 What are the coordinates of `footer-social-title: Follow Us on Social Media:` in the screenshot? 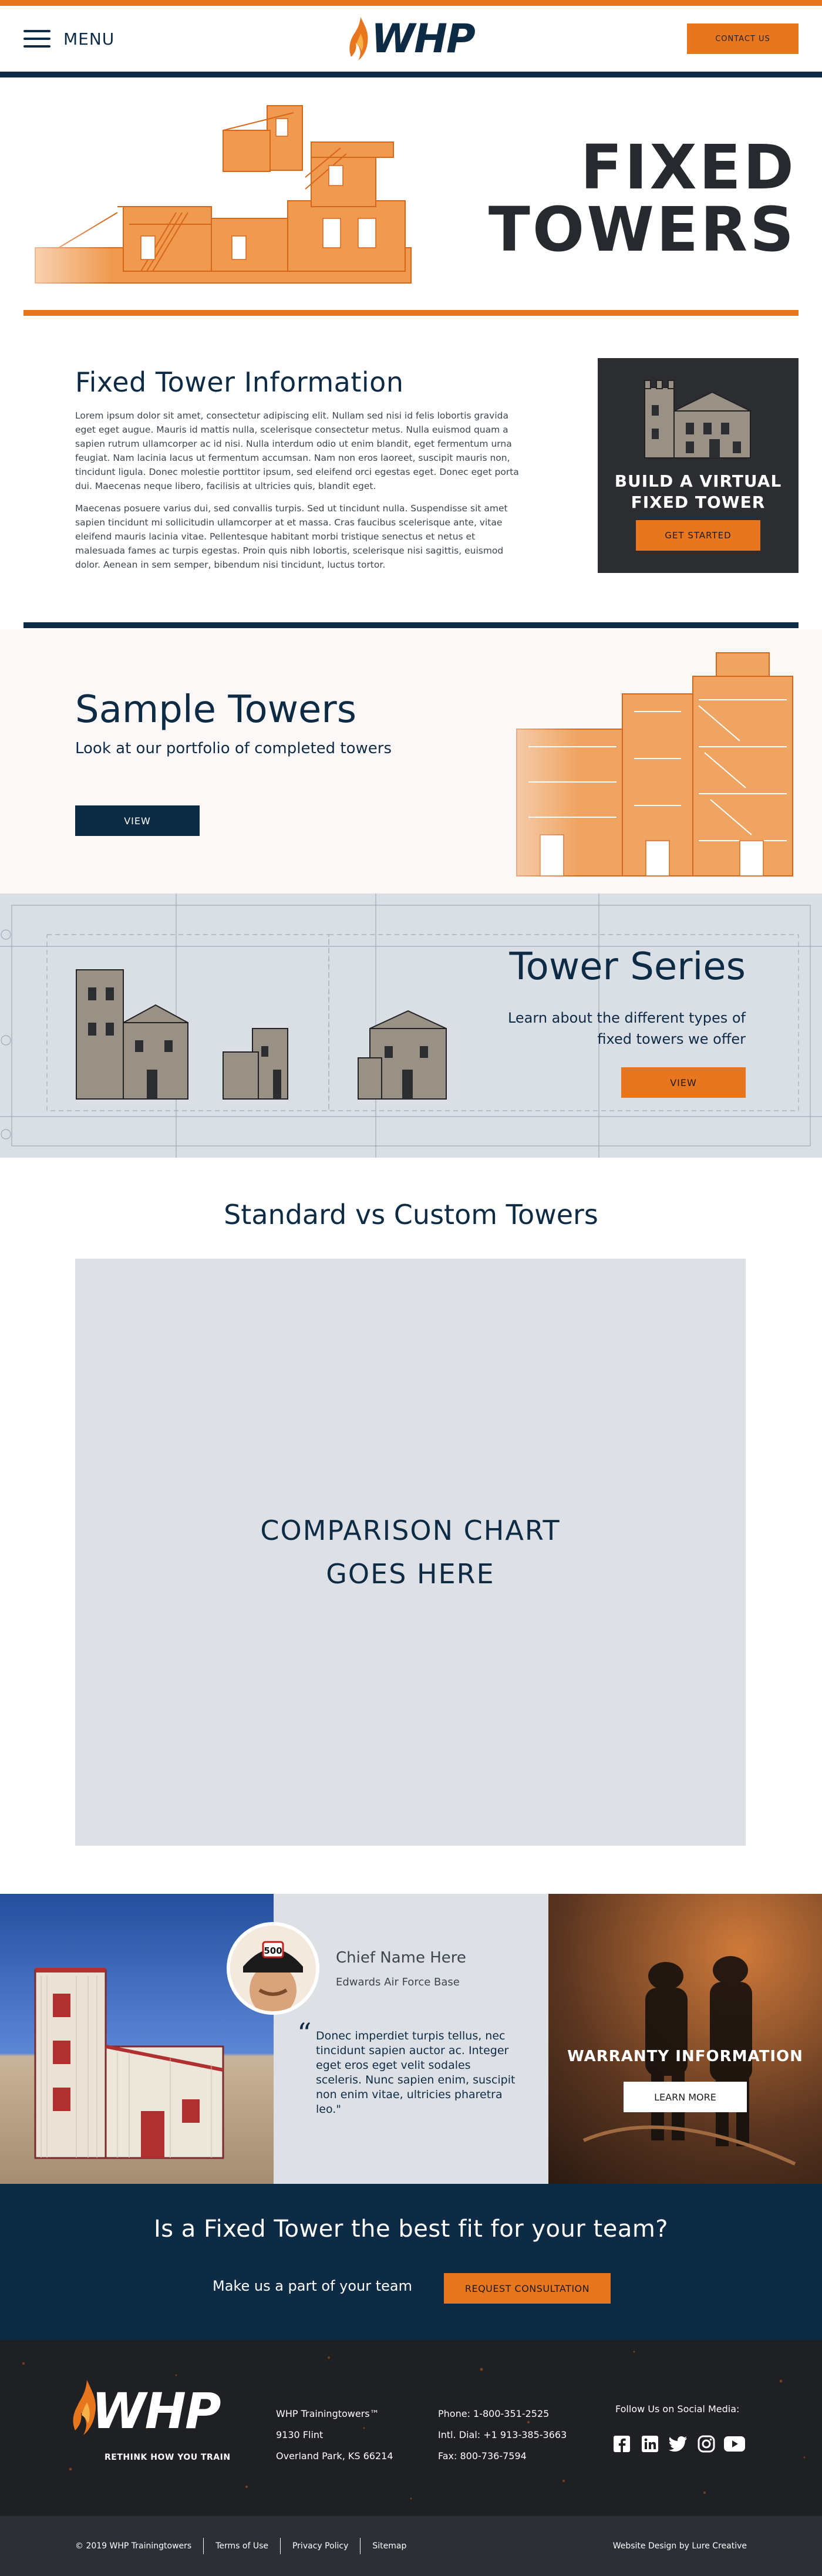 It's located at (677, 2409).